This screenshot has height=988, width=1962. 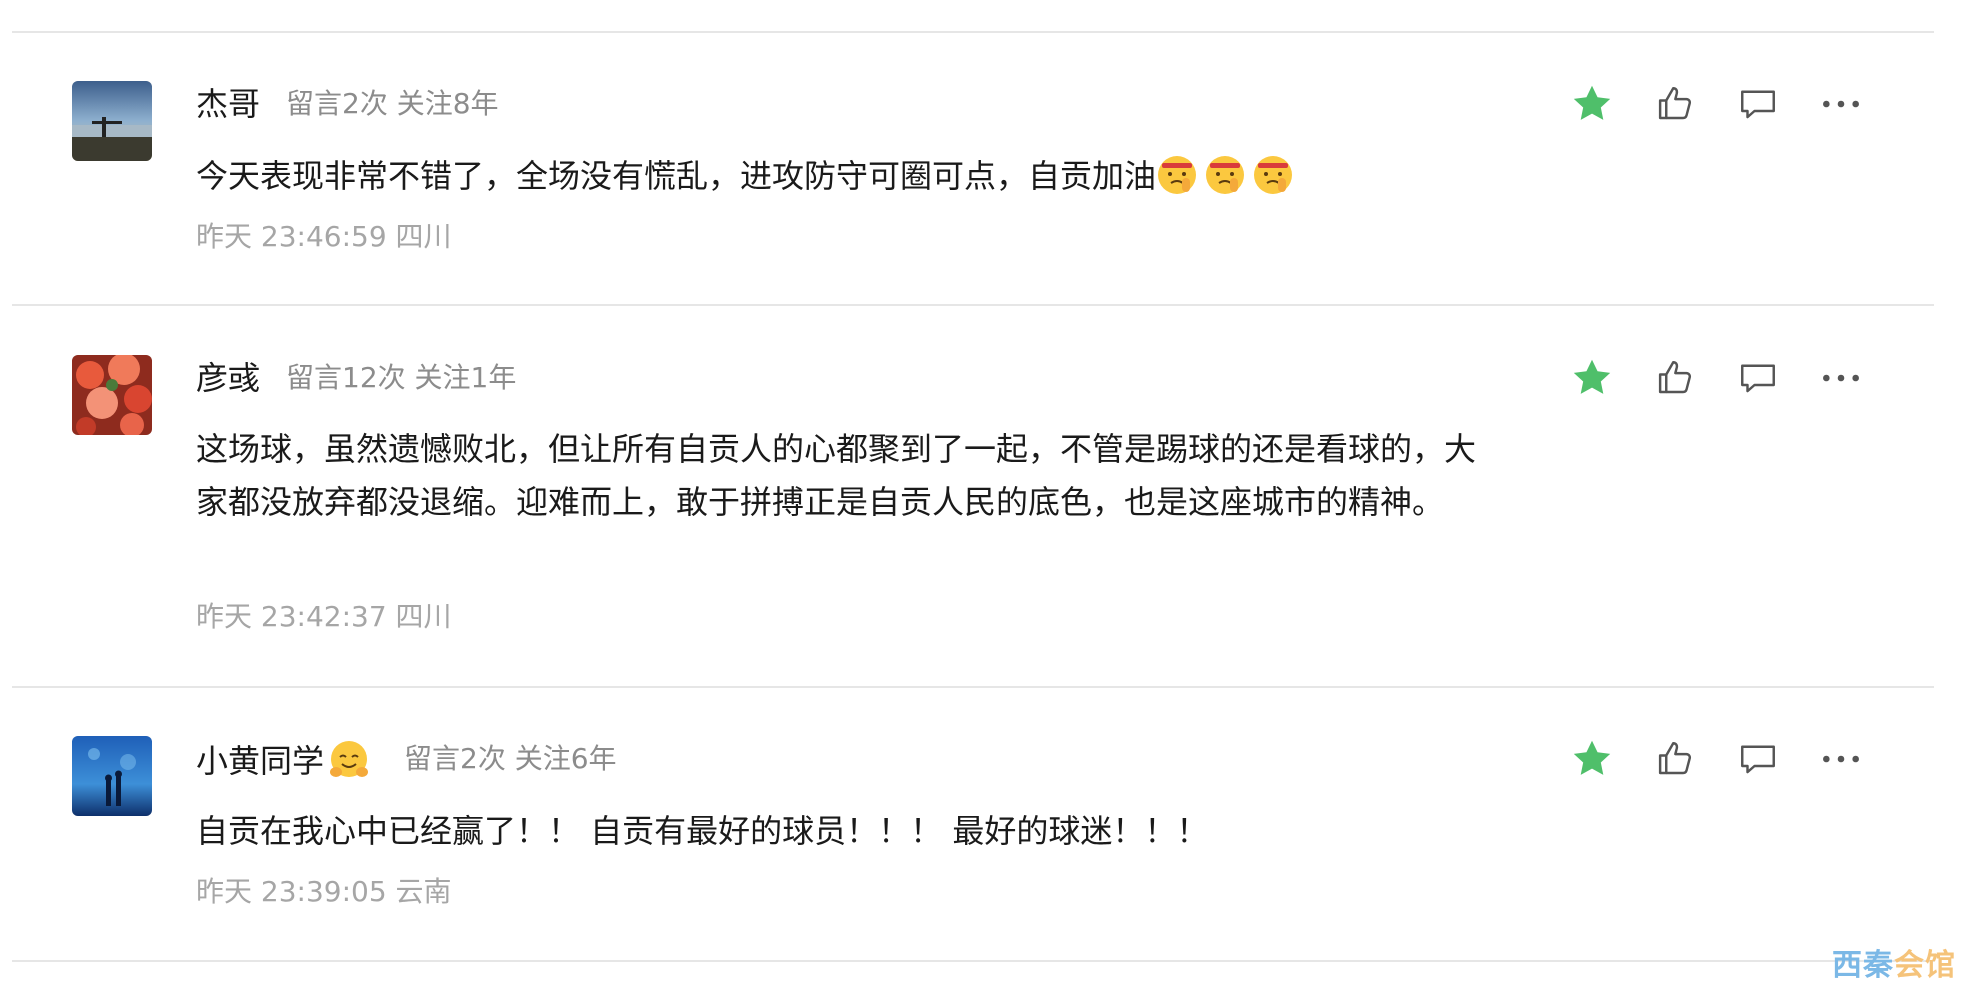 What do you see at coordinates (324, 236) in the screenshot?
I see `comment-time: 昨天 23:46:59 四川` at bounding box center [324, 236].